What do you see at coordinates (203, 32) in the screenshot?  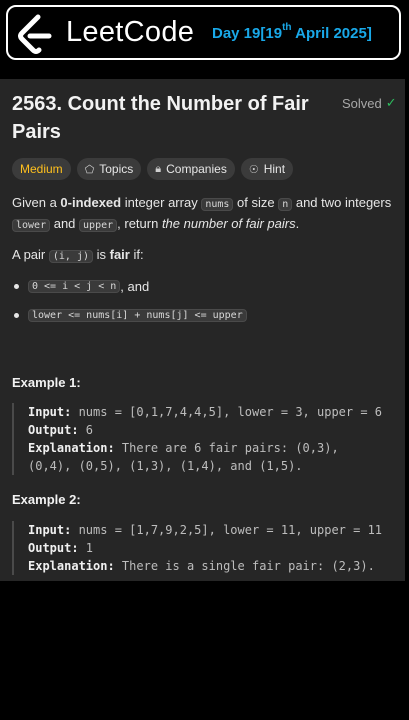 I see `header-banner: LeetCode Day 19[19th April 2025]` at bounding box center [203, 32].